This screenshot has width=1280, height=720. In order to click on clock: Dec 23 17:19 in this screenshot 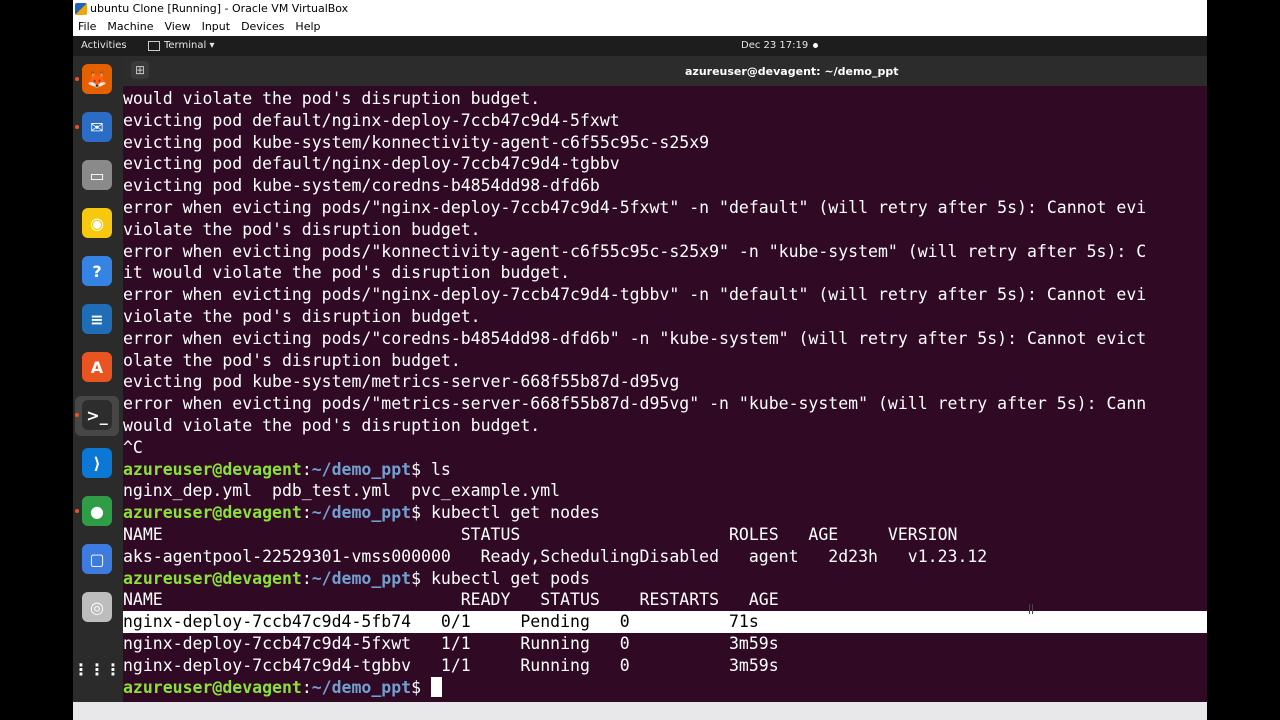, I will do `click(774, 45)`.